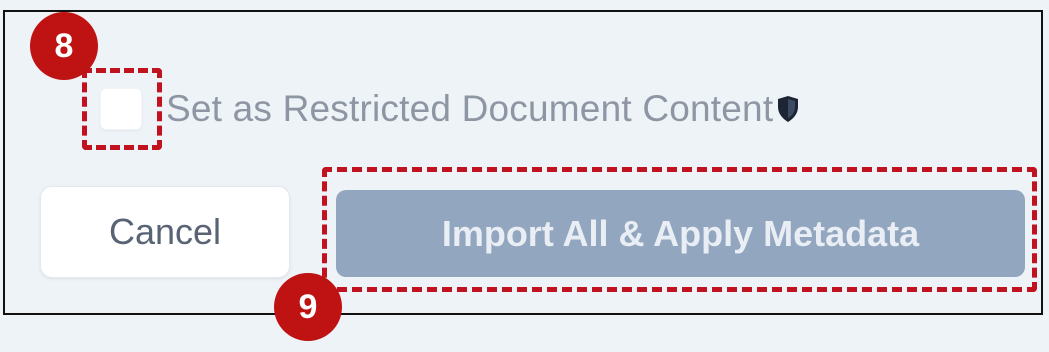  Describe the element at coordinates (122, 109) in the screenshot. I see `highlight-checkbox-annotation` at that location.